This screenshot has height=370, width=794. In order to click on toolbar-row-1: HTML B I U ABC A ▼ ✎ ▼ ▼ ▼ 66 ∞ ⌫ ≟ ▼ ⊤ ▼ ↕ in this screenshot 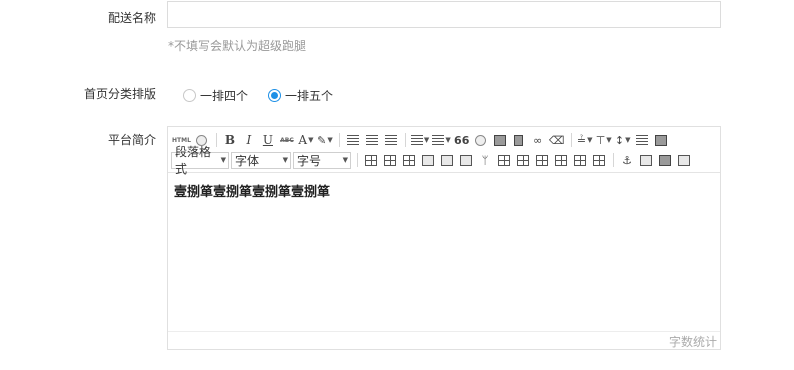, I will do `click(444, 140)`.